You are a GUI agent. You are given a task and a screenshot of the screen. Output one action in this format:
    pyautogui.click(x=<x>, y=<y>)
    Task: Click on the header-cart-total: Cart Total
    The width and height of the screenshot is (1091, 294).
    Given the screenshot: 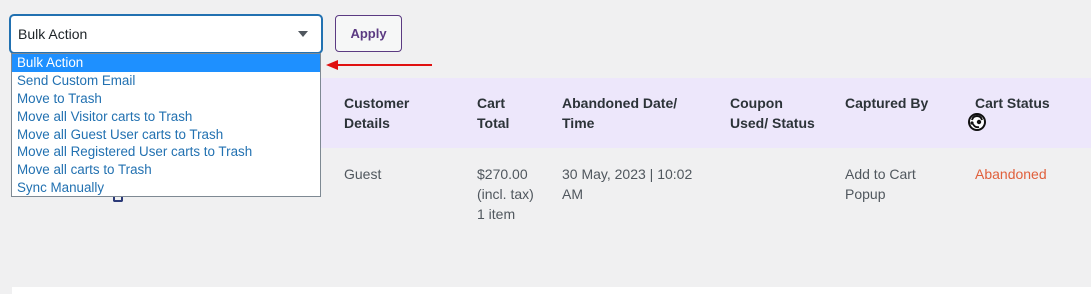 What is the action you would take?
    pyautogui.click(x=493, y=113)
    